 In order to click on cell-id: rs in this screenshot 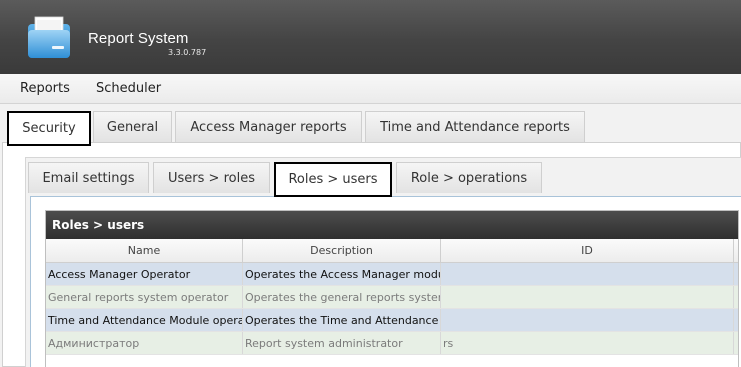, I will do `click(587, 343)`.